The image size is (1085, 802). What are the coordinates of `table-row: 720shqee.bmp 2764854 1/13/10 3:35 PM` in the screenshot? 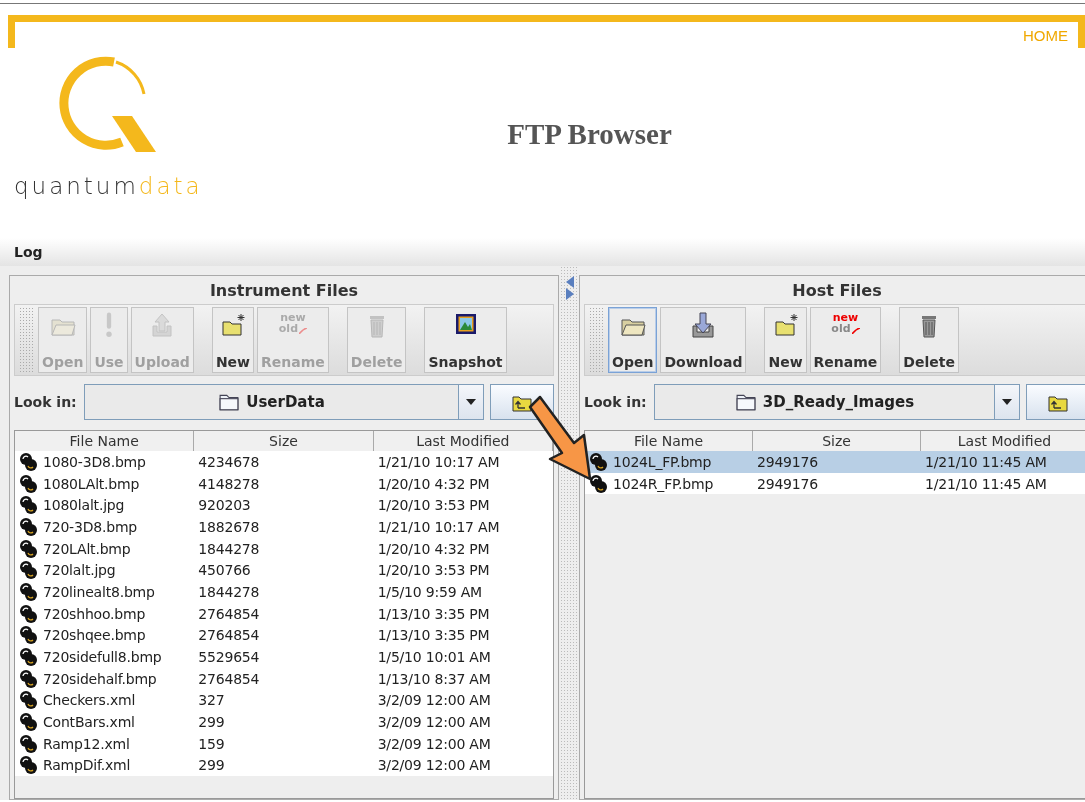 It's located at (284, 635).